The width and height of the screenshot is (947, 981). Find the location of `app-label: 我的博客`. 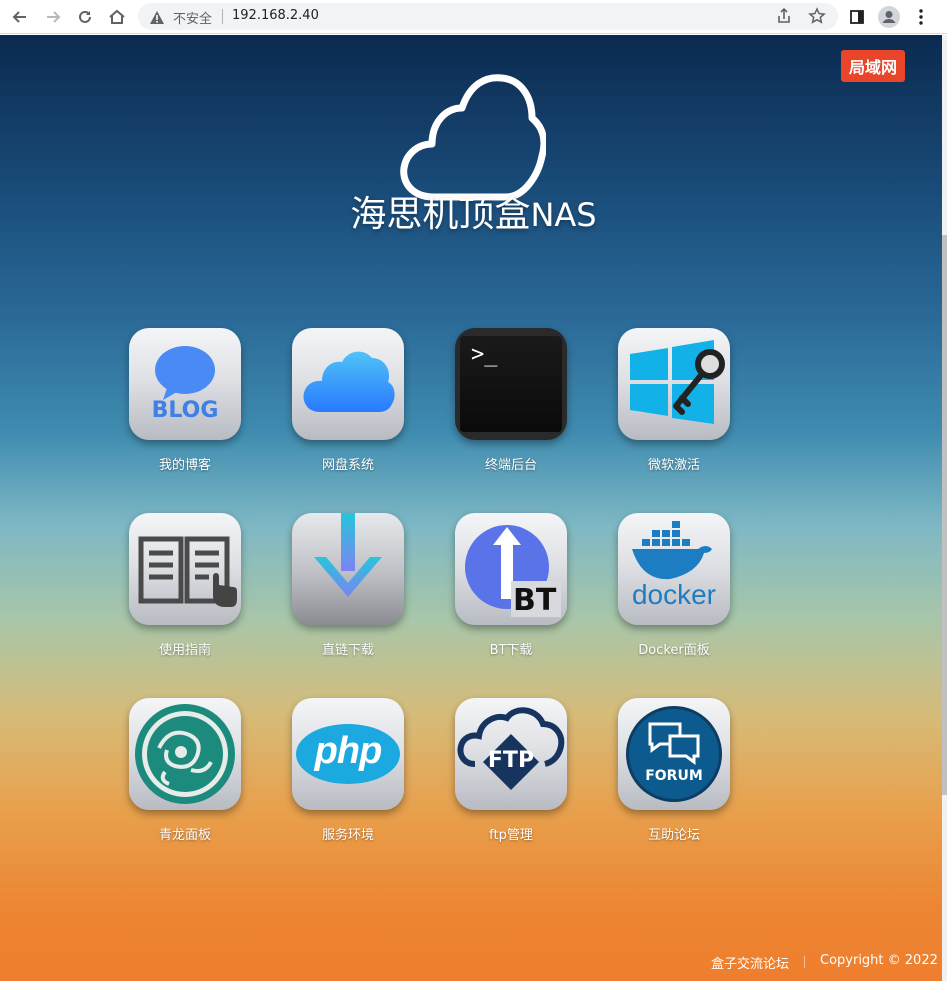

app-label: 我的博客 is located at coordinates (185, 463).